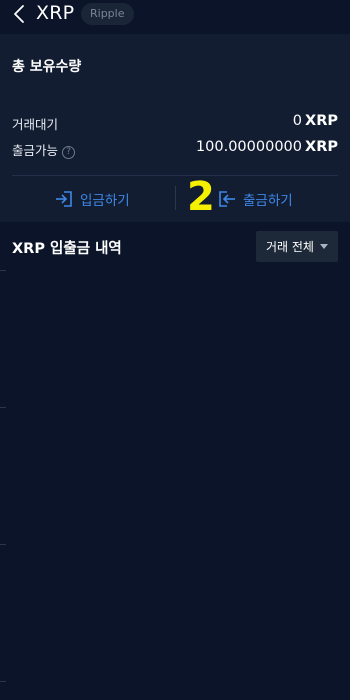 The height and width of the screenshot is (700, 350). I want to click on withdrawable-label: 출금가능, so click(35, 150).